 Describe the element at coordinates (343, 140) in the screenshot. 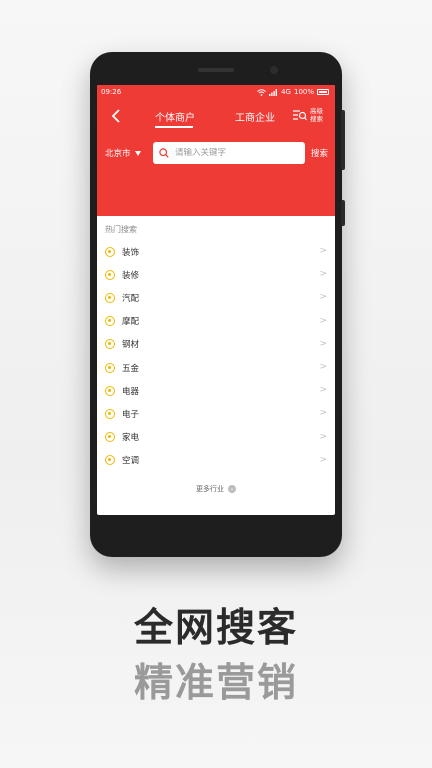

I see `phone-volume-button` at that location.